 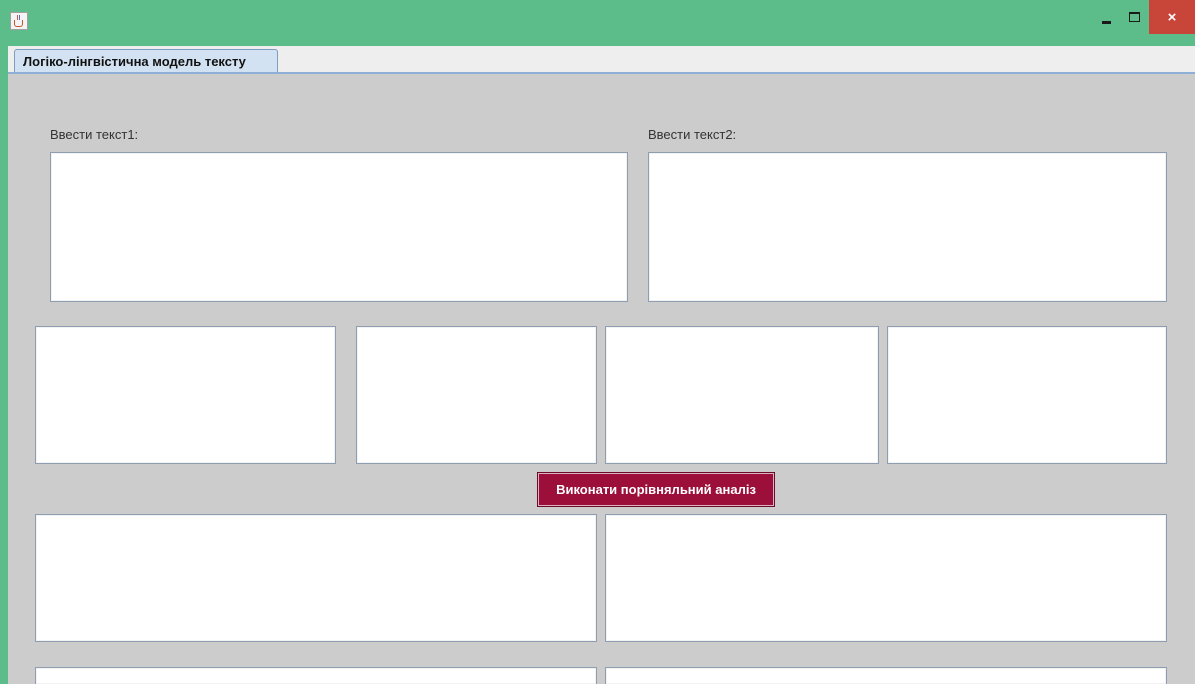 I want to click on tab-label: Логіко-лінгвістична модель тексту, so click(x=134, y=61).